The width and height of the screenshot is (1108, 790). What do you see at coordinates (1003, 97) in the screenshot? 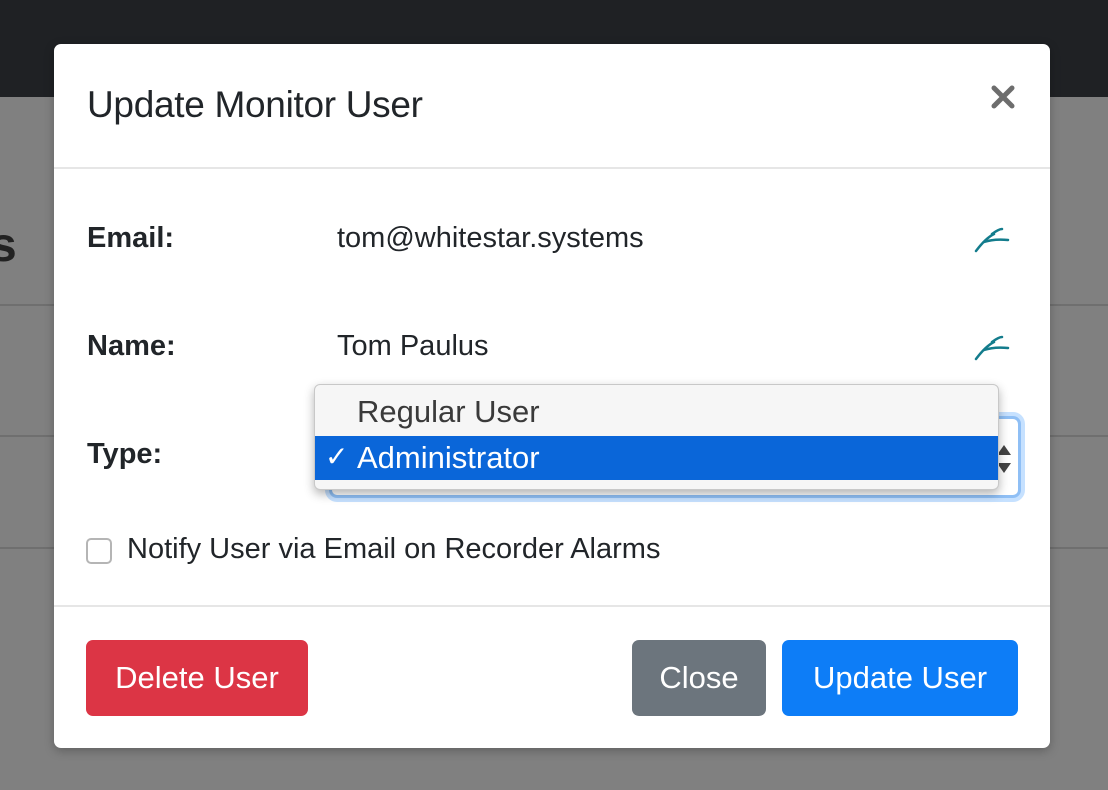
I see `close-icon` at bounding box center [1003, 97].